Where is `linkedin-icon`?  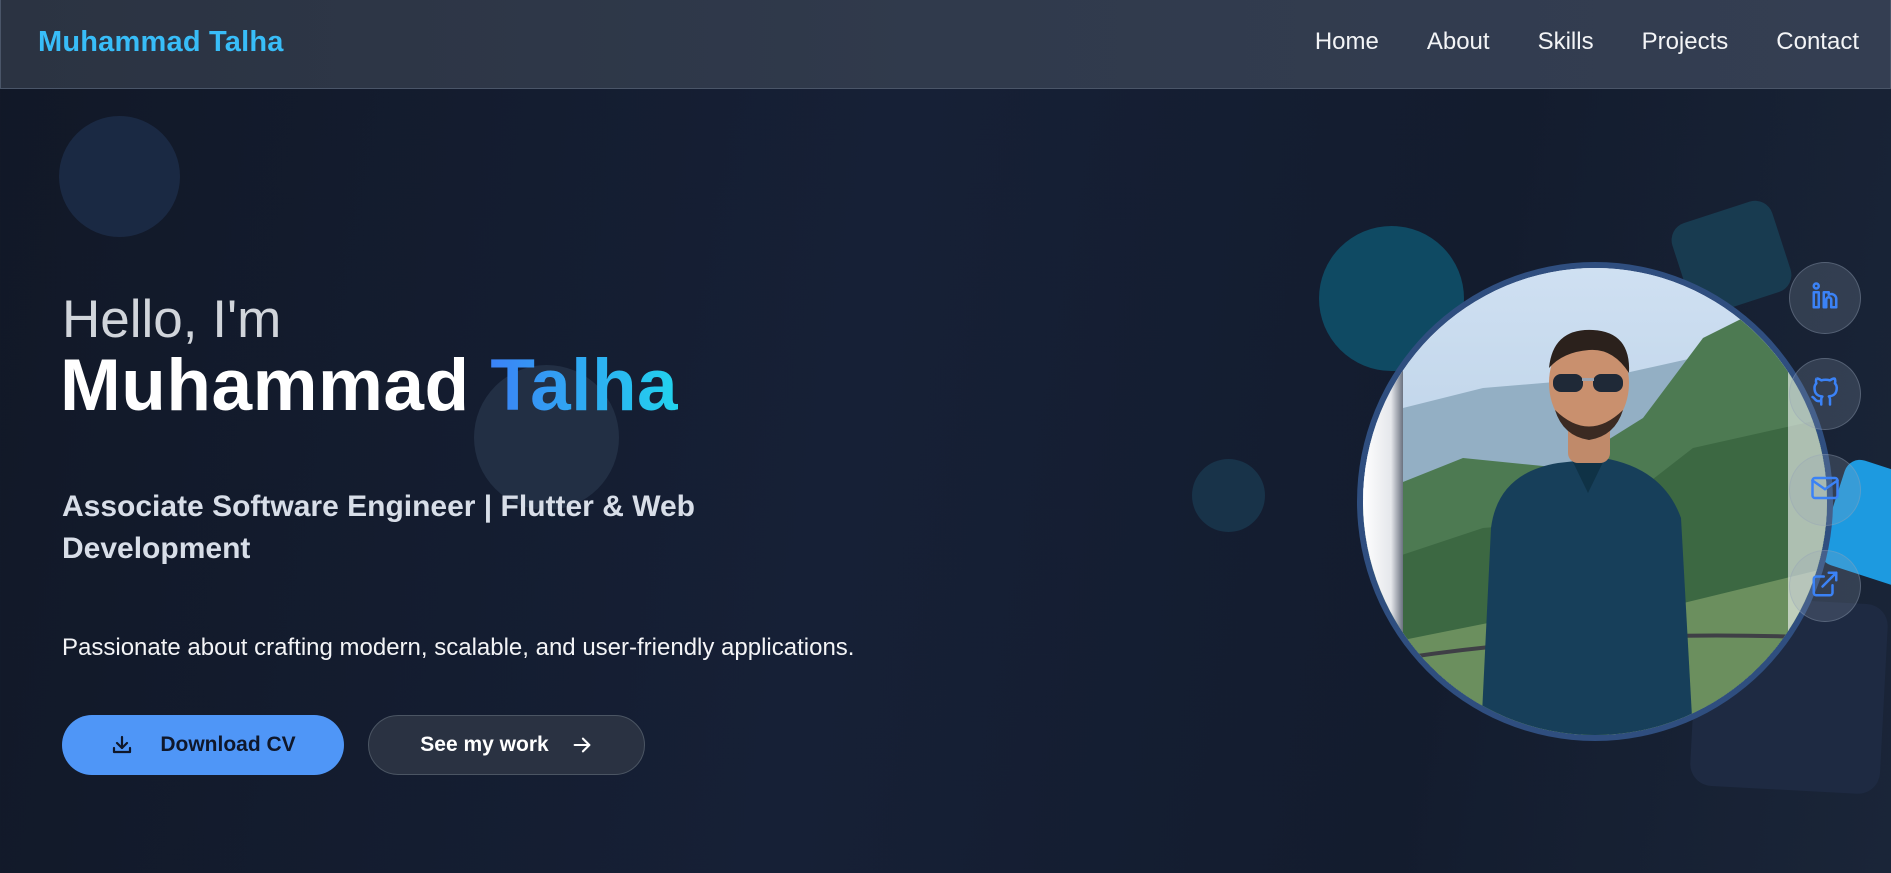 linkedin-icon is located at coordinates (1825, 298).